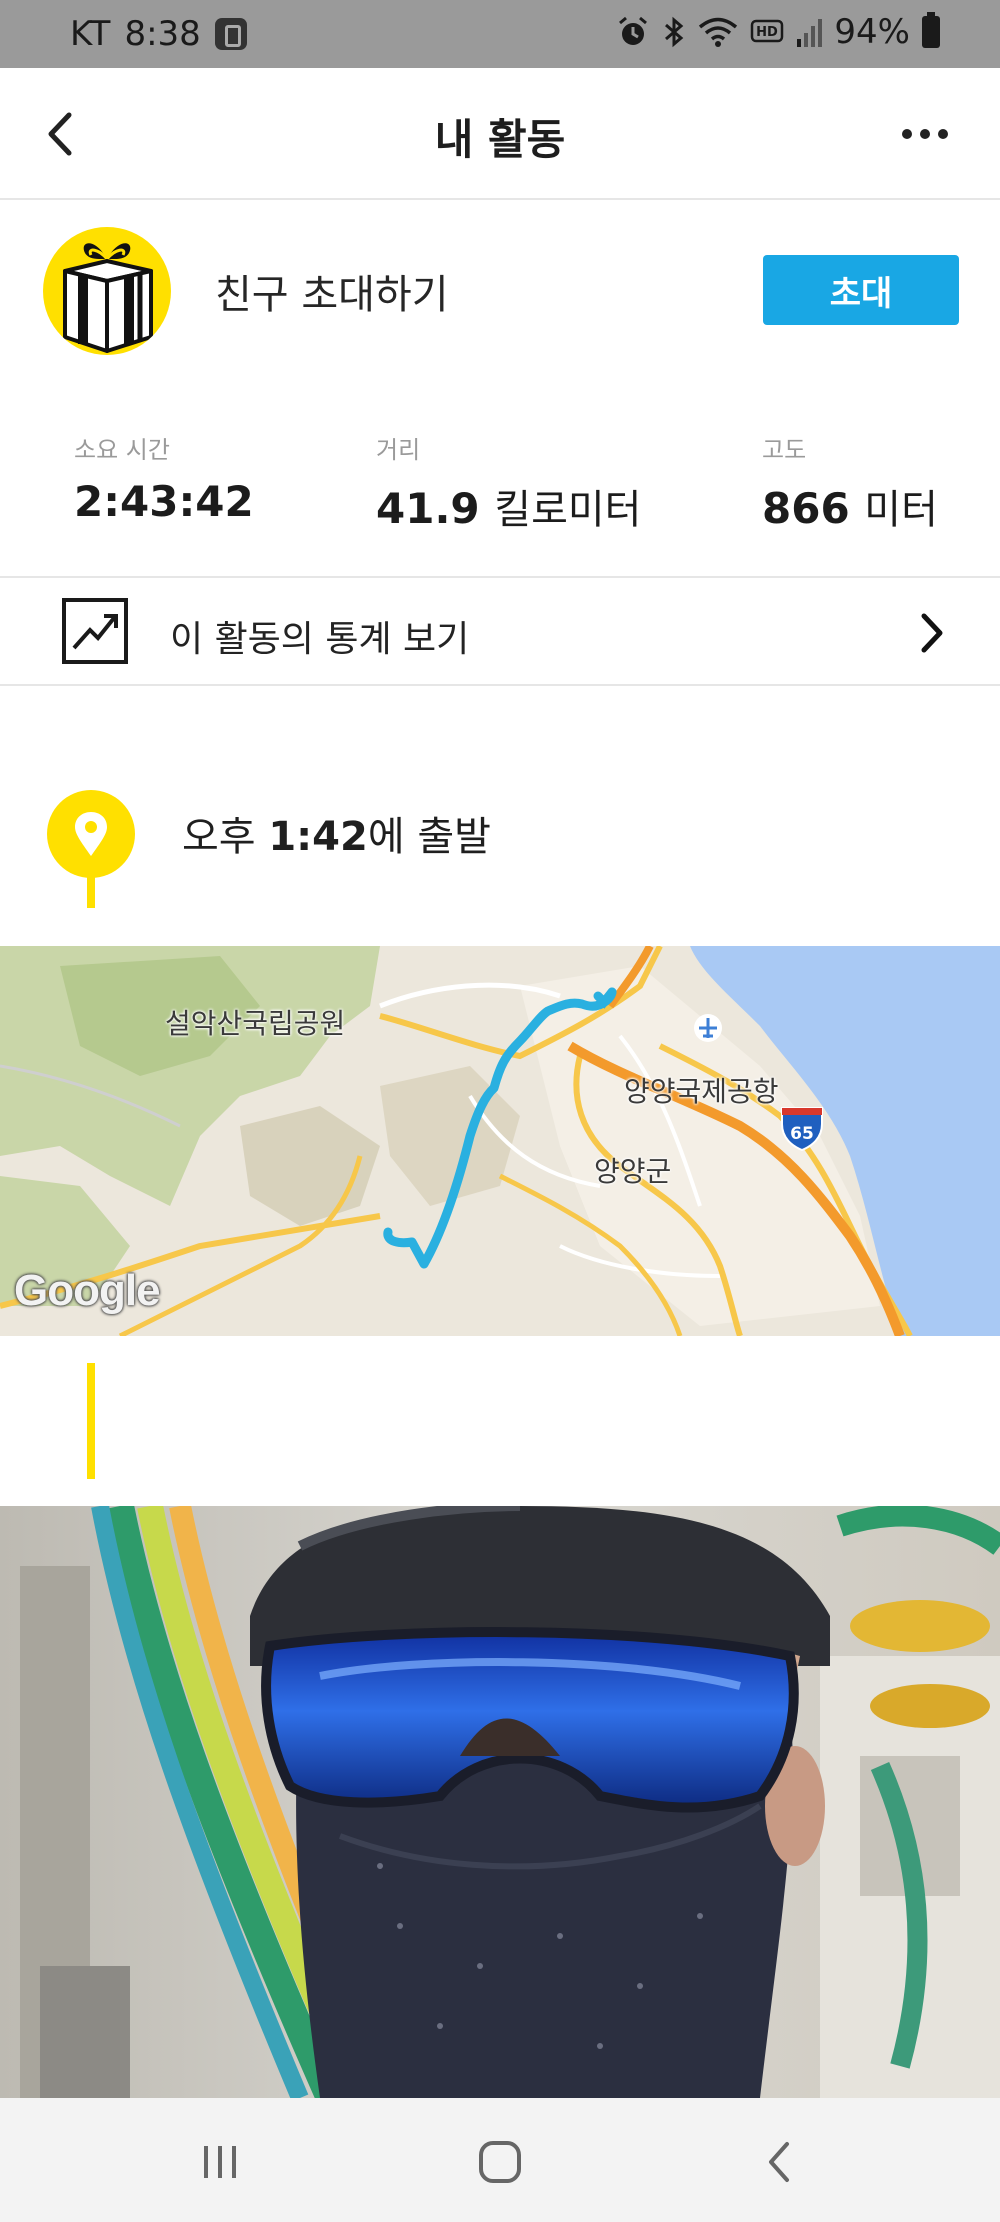 This screenshot has width=1000, height=2222. I want to click on status-right: HD 94%, so click(778, 32).